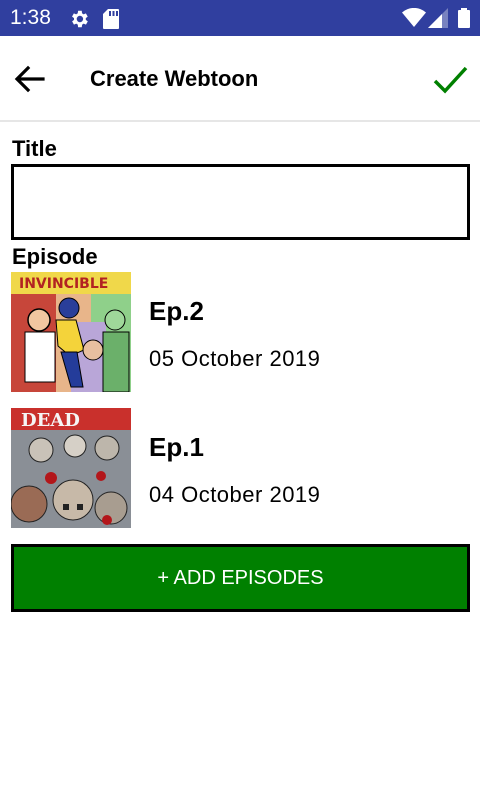 The image size is (480, 800). I want to click on title-label: Title, so click(34, 148).